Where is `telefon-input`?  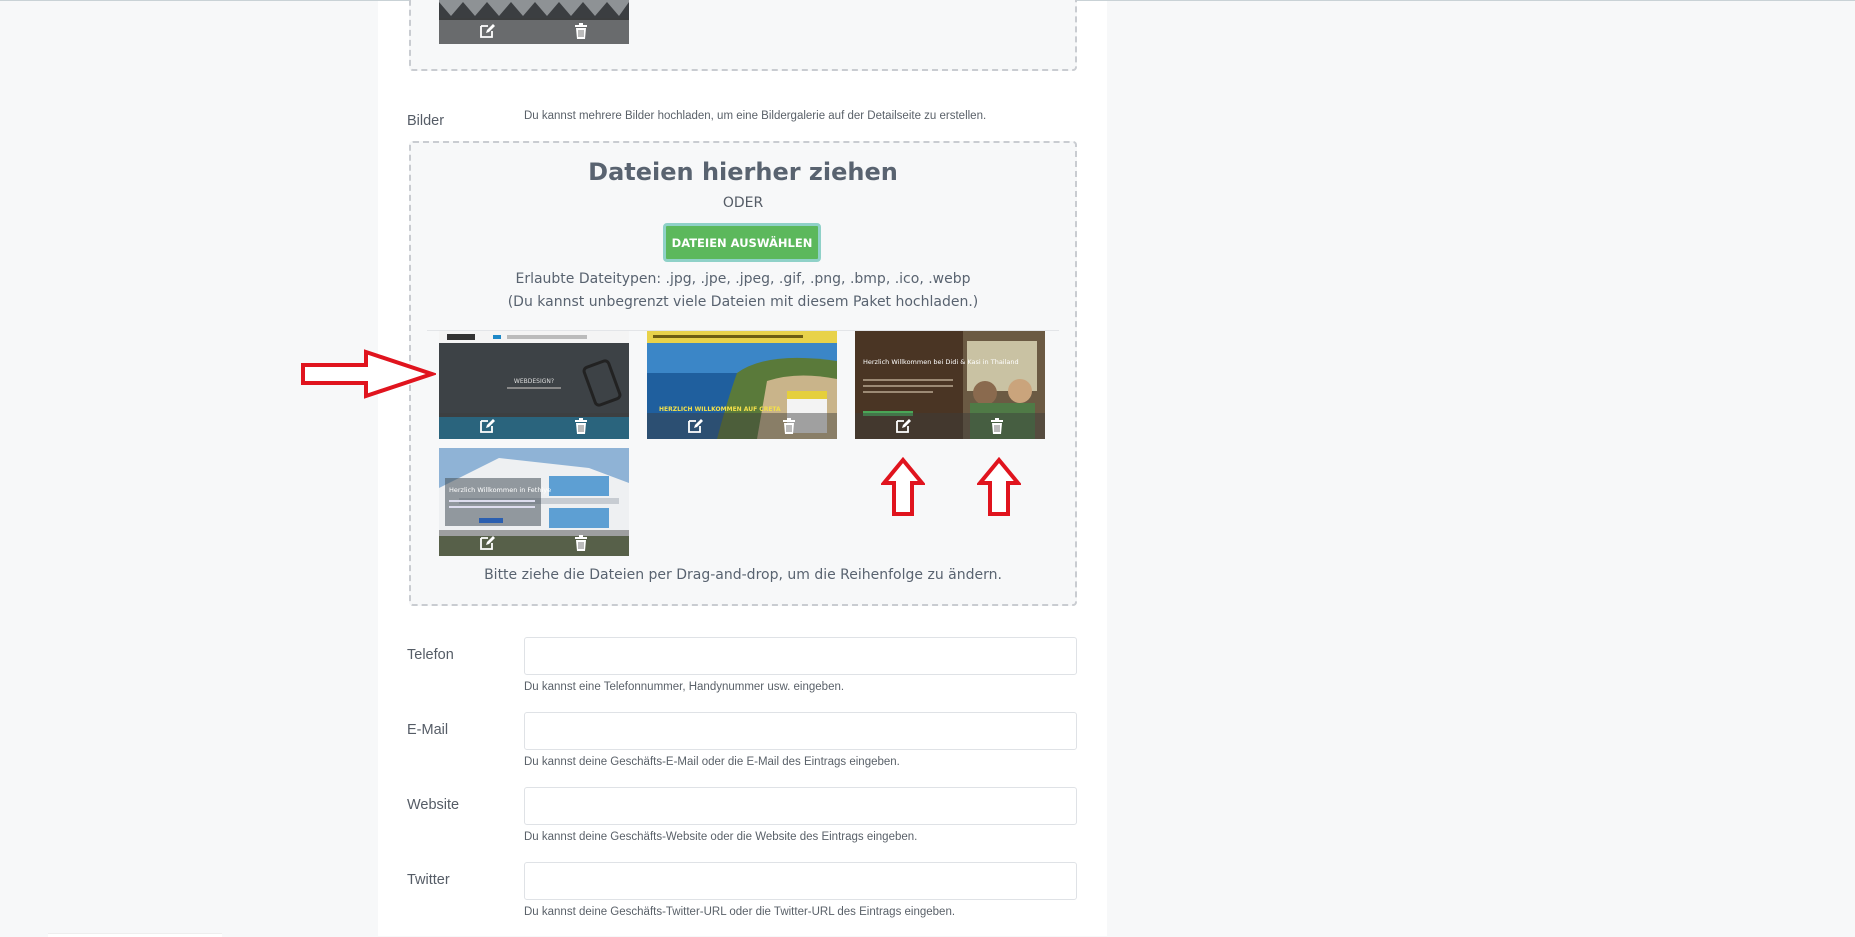
telefon-input is located at coordinates (800, 656).